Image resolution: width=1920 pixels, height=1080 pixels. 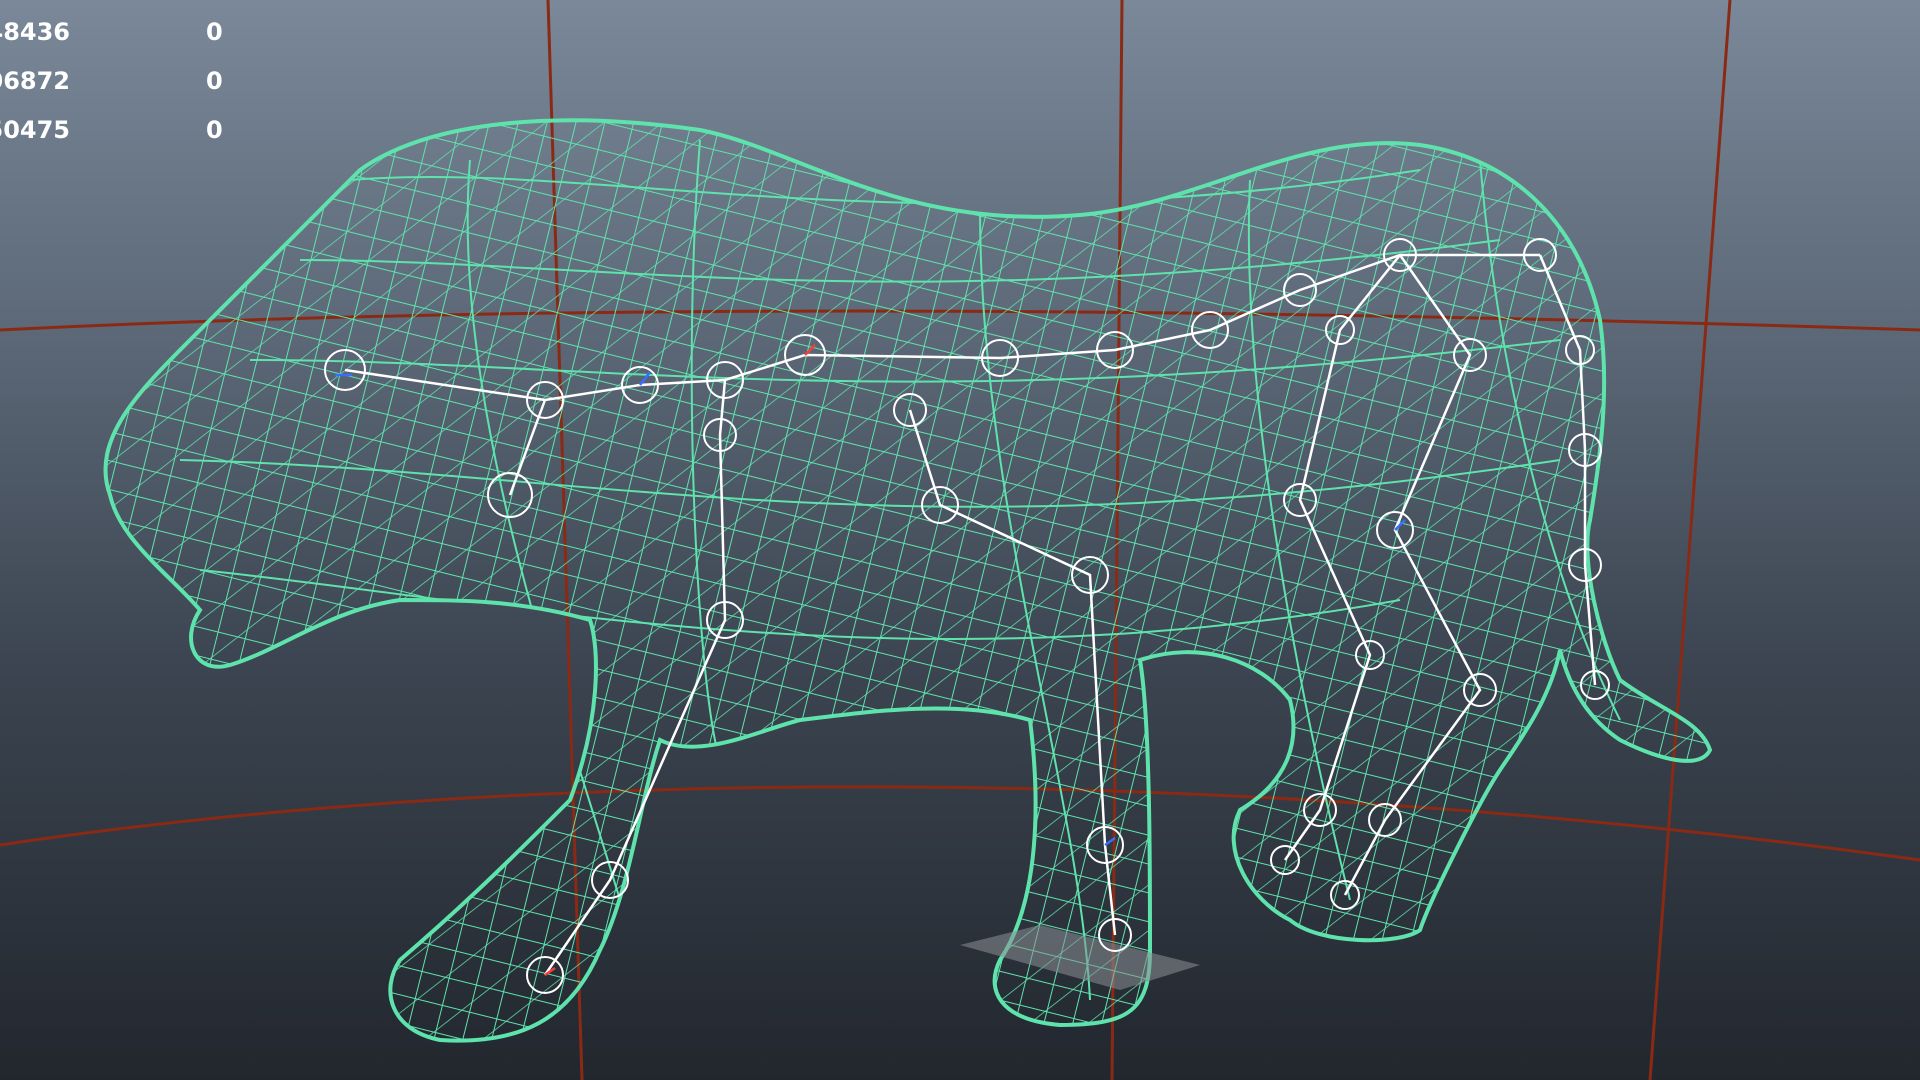 I want to click on hud-value: 06872, so click(x=35, y=81).